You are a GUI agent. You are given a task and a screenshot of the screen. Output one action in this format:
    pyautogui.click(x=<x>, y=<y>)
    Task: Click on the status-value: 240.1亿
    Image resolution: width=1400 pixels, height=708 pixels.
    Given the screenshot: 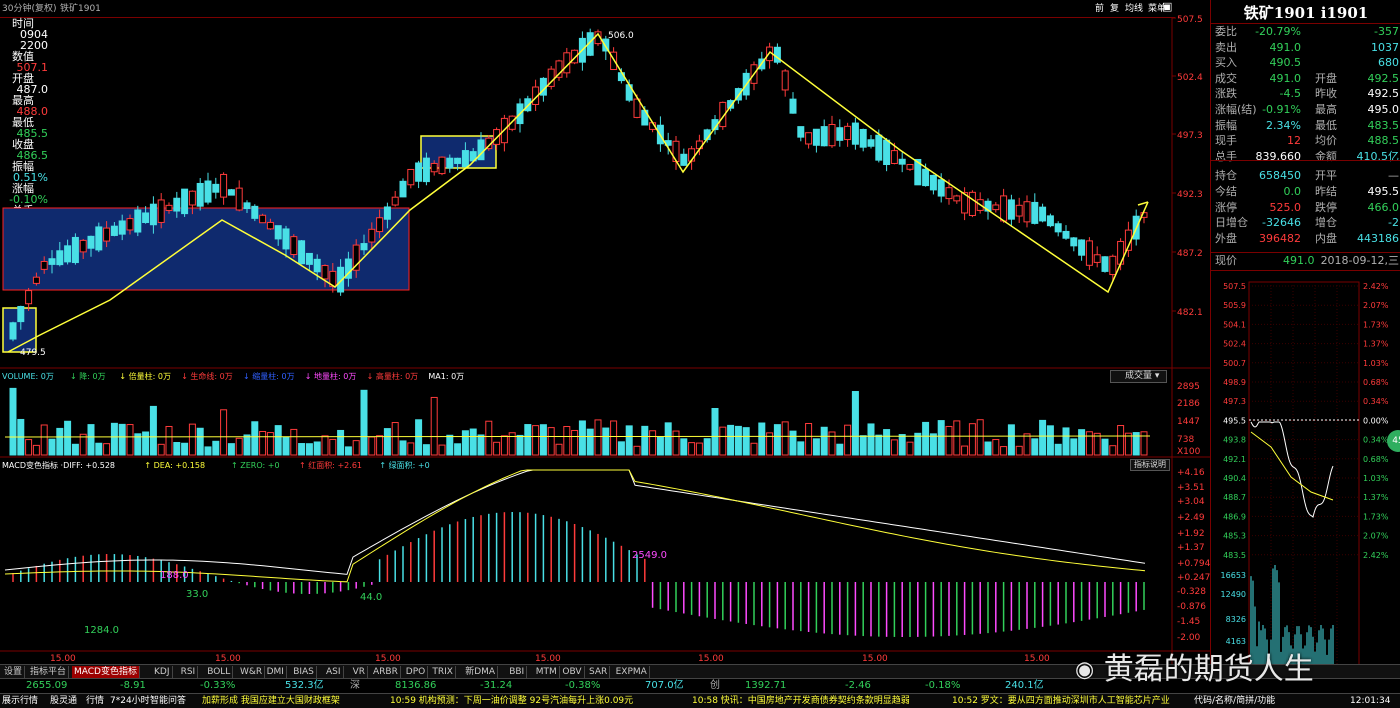 What is the action you would take?
    pyautogui.click(x=1024, y=685)
    